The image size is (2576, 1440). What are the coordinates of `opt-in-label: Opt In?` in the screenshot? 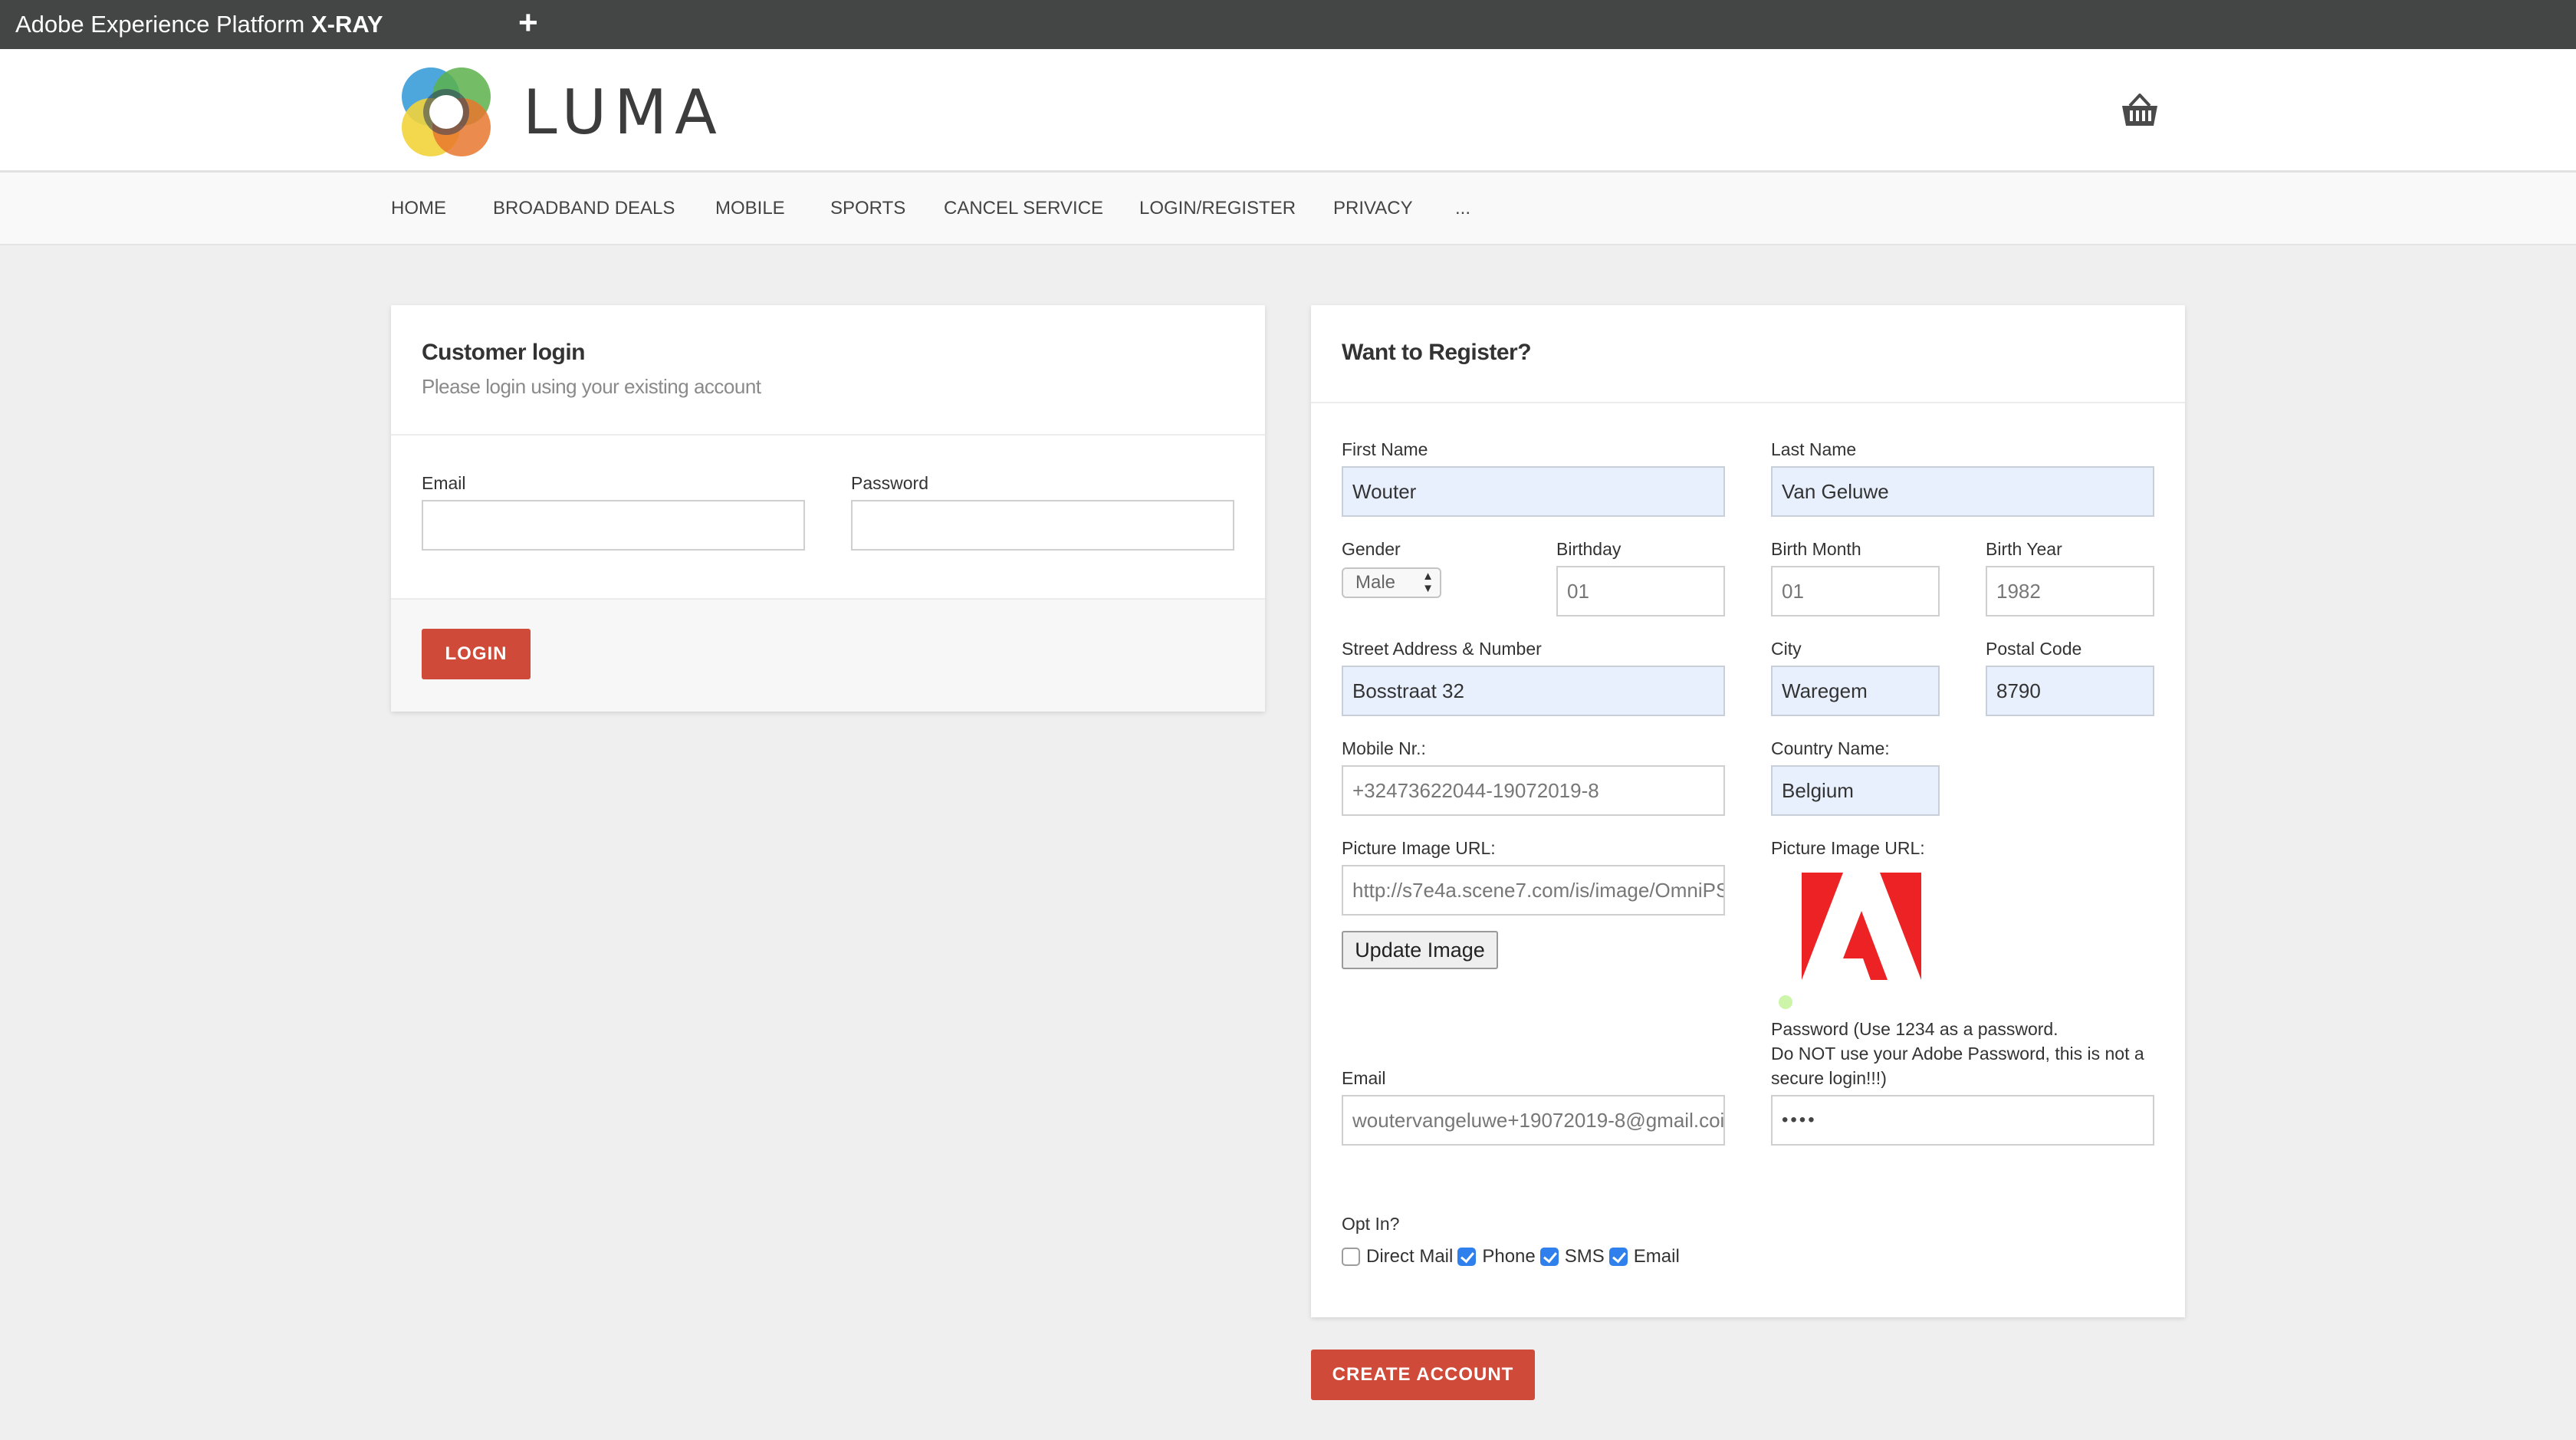 It's located at (1371, 1224).